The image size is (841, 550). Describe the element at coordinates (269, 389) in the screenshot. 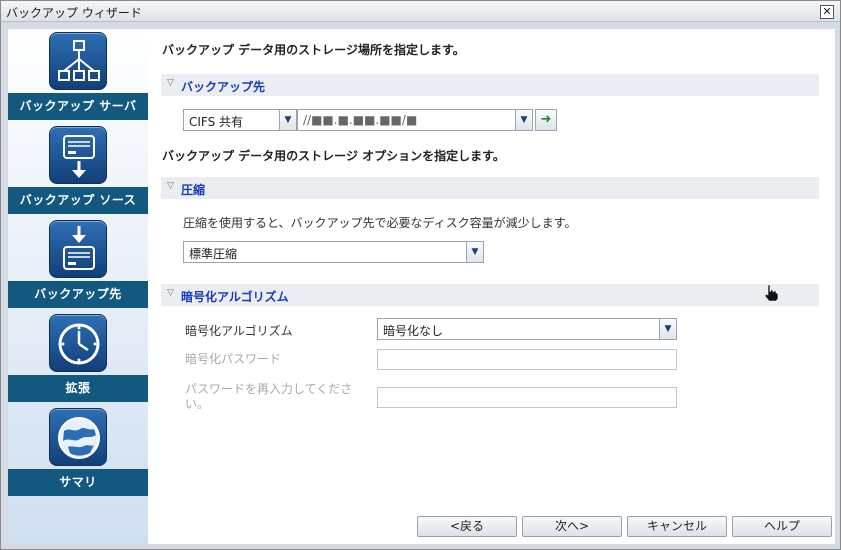

I see `reenter-password-label-line1: パスワードを再入力してくださ` at that location.